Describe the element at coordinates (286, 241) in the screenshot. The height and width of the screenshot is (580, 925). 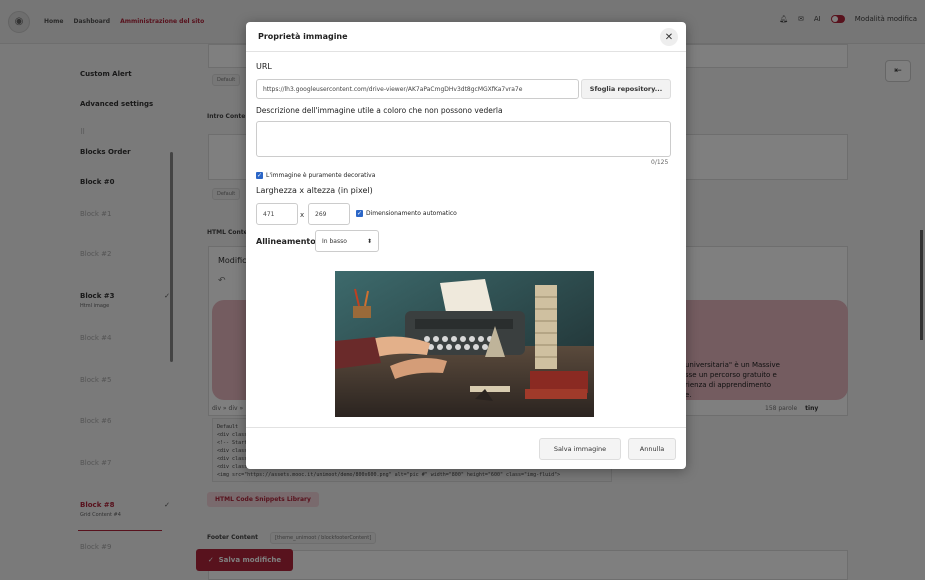
I see `alignment-label: Allineamento` at that location.